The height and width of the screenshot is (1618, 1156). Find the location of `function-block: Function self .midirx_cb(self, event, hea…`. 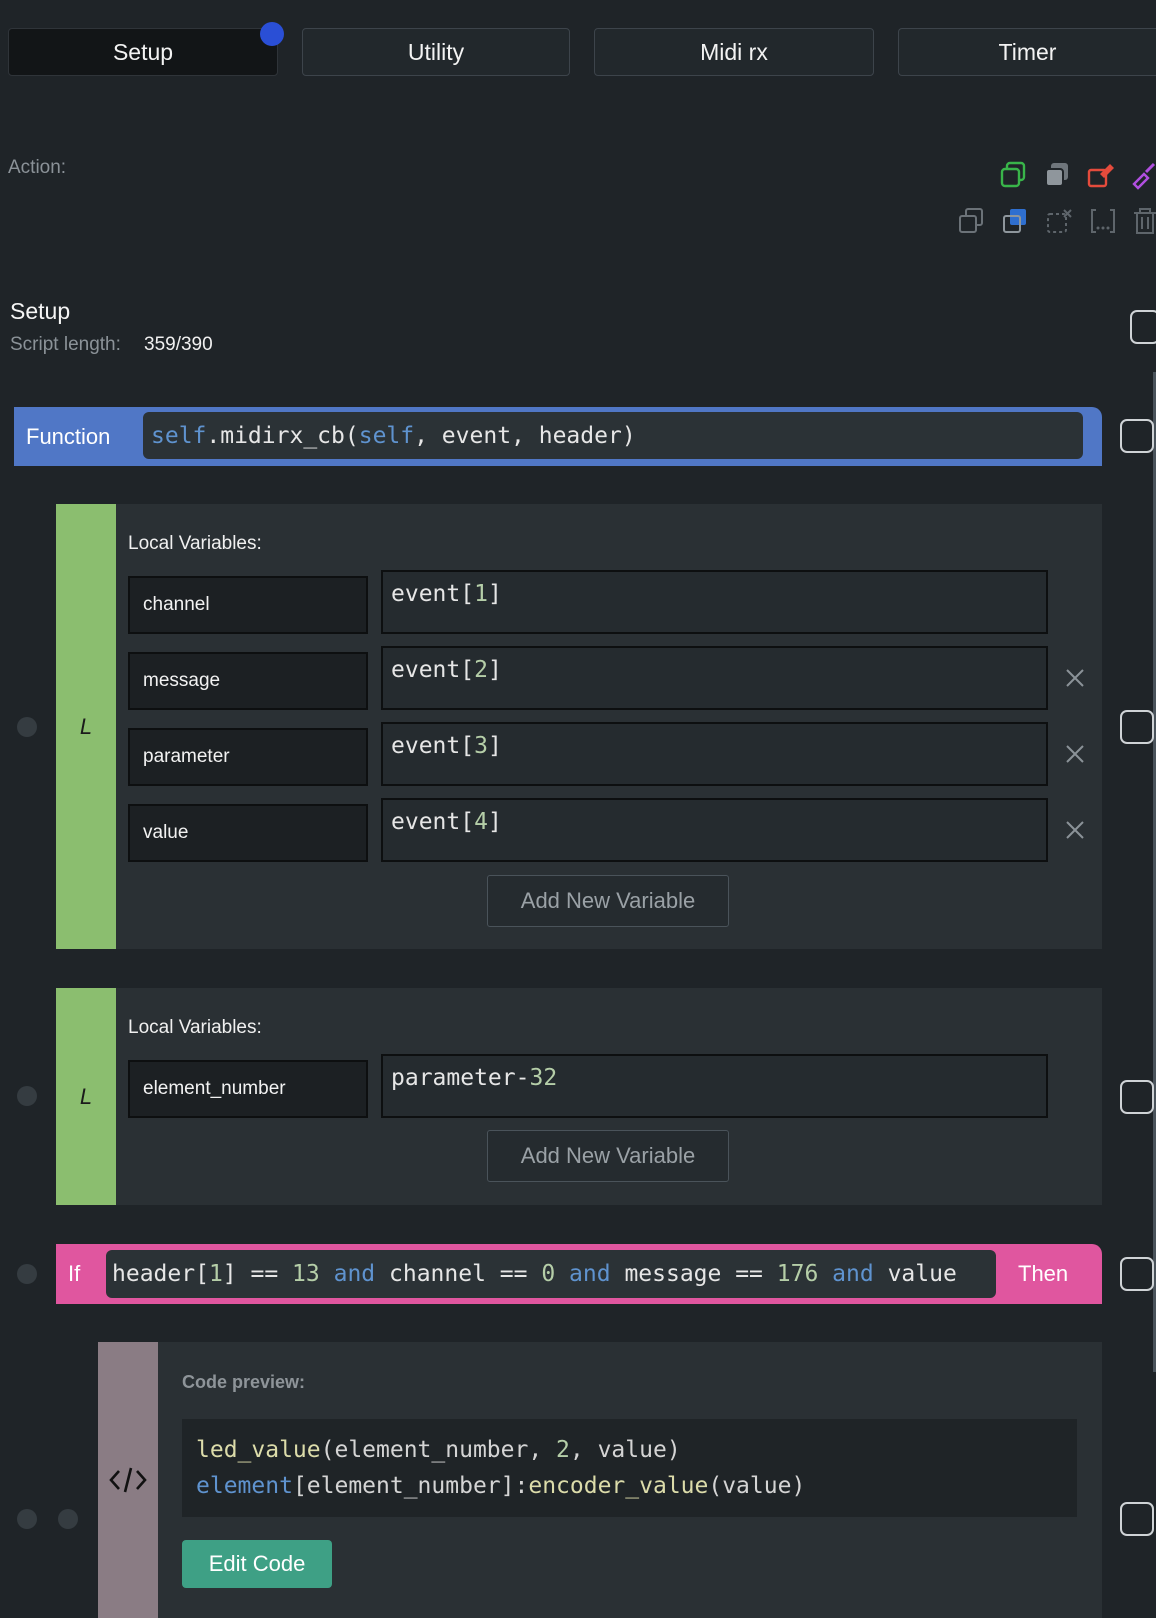

function-block: Function self .midirx_cb(self, event, hea… is located at coordinates (558, 436).